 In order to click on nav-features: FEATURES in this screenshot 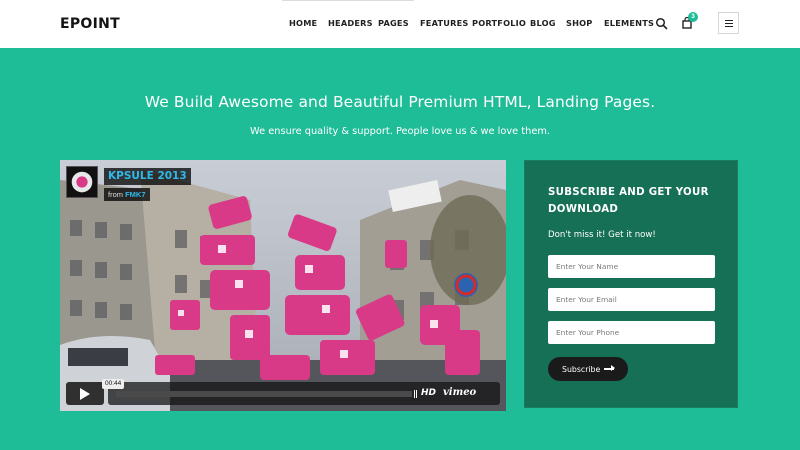, I will do `click(444, 24)`.